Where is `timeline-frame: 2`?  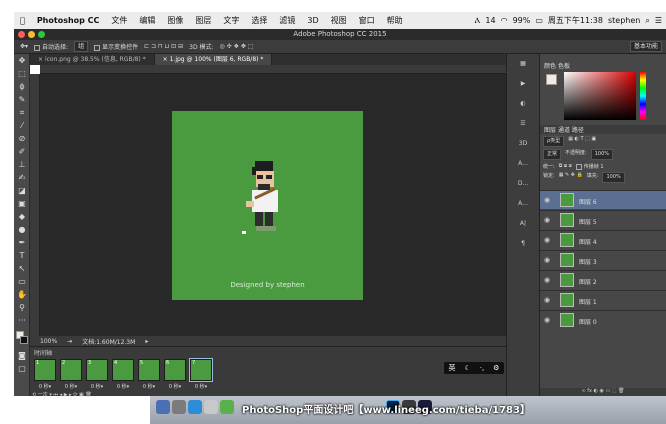 timeline-frame: 2 is located at coordinates (71, 370).